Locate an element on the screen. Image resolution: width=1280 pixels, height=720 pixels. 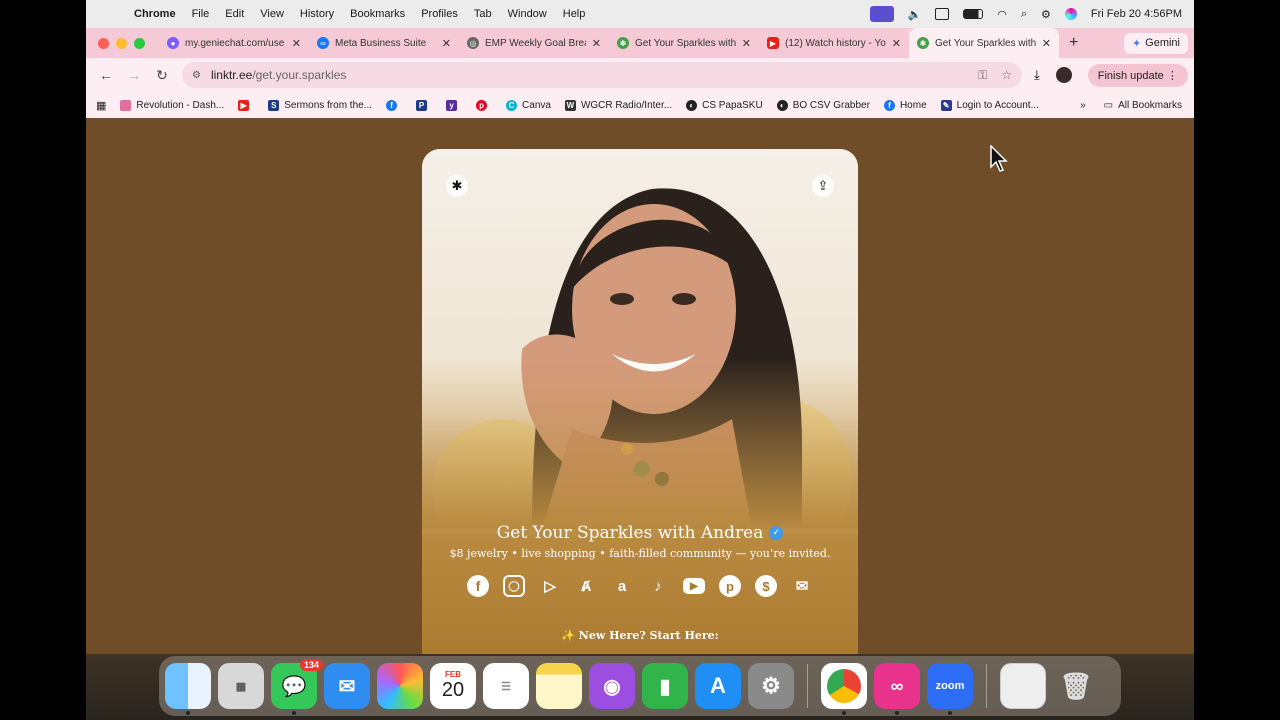
calendar-month: FEB is located at coordinates (453, 674).